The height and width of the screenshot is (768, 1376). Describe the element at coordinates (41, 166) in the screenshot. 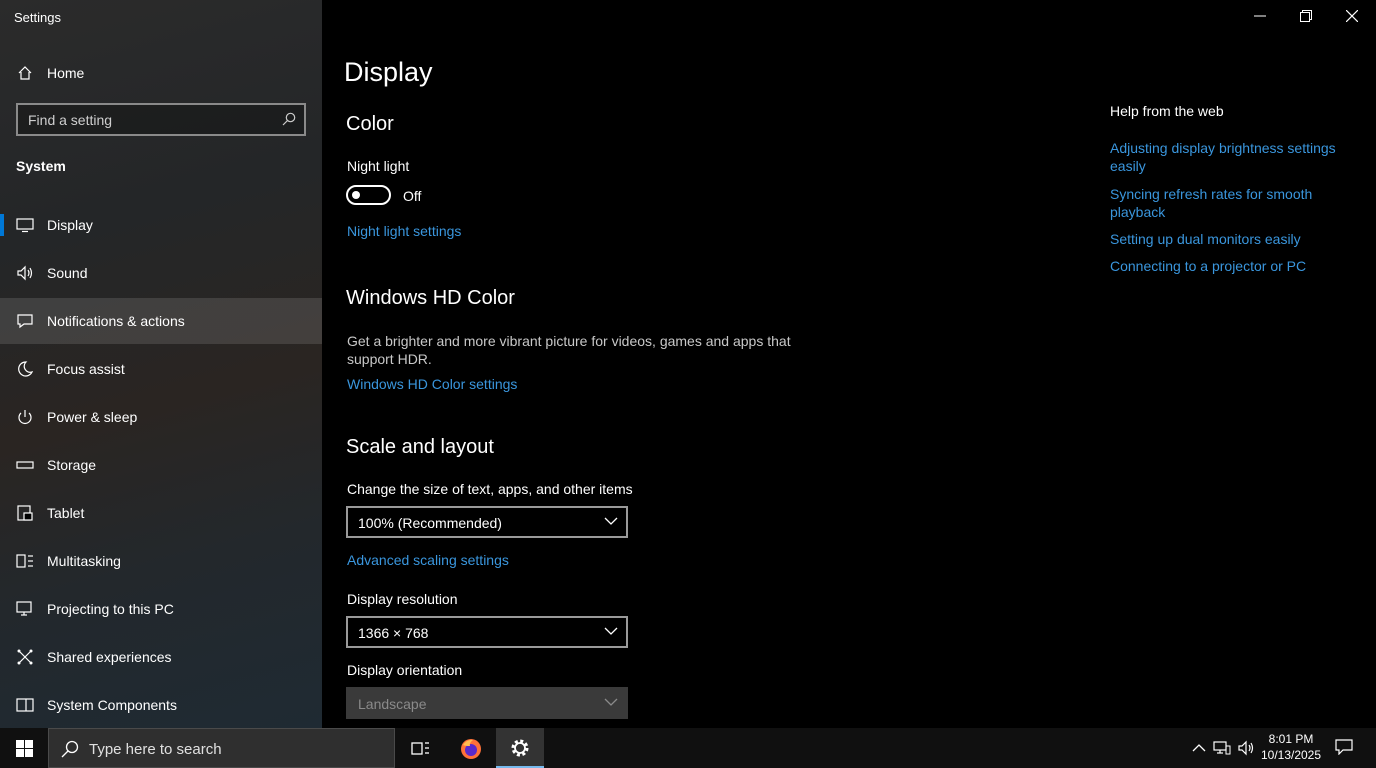

I see `section-label-system: System` at that location.